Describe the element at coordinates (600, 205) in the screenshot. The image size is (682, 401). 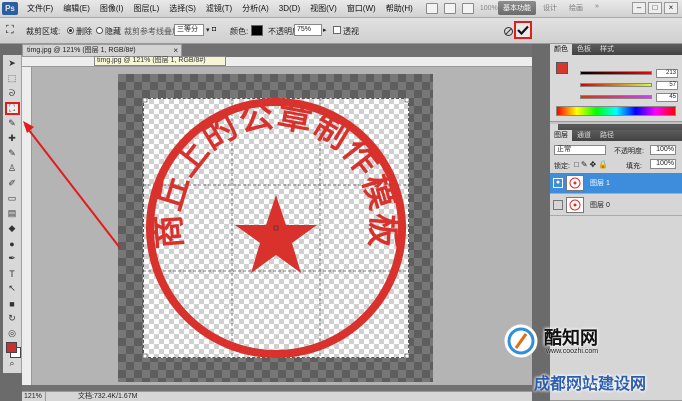
I see `layer-name: 图层 0` at that location.